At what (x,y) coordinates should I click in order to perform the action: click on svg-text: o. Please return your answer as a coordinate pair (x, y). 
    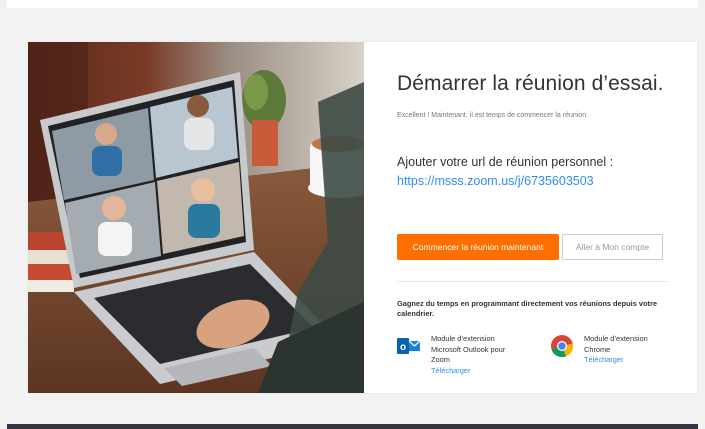
    Looking at the image, I should click on (403, 347).